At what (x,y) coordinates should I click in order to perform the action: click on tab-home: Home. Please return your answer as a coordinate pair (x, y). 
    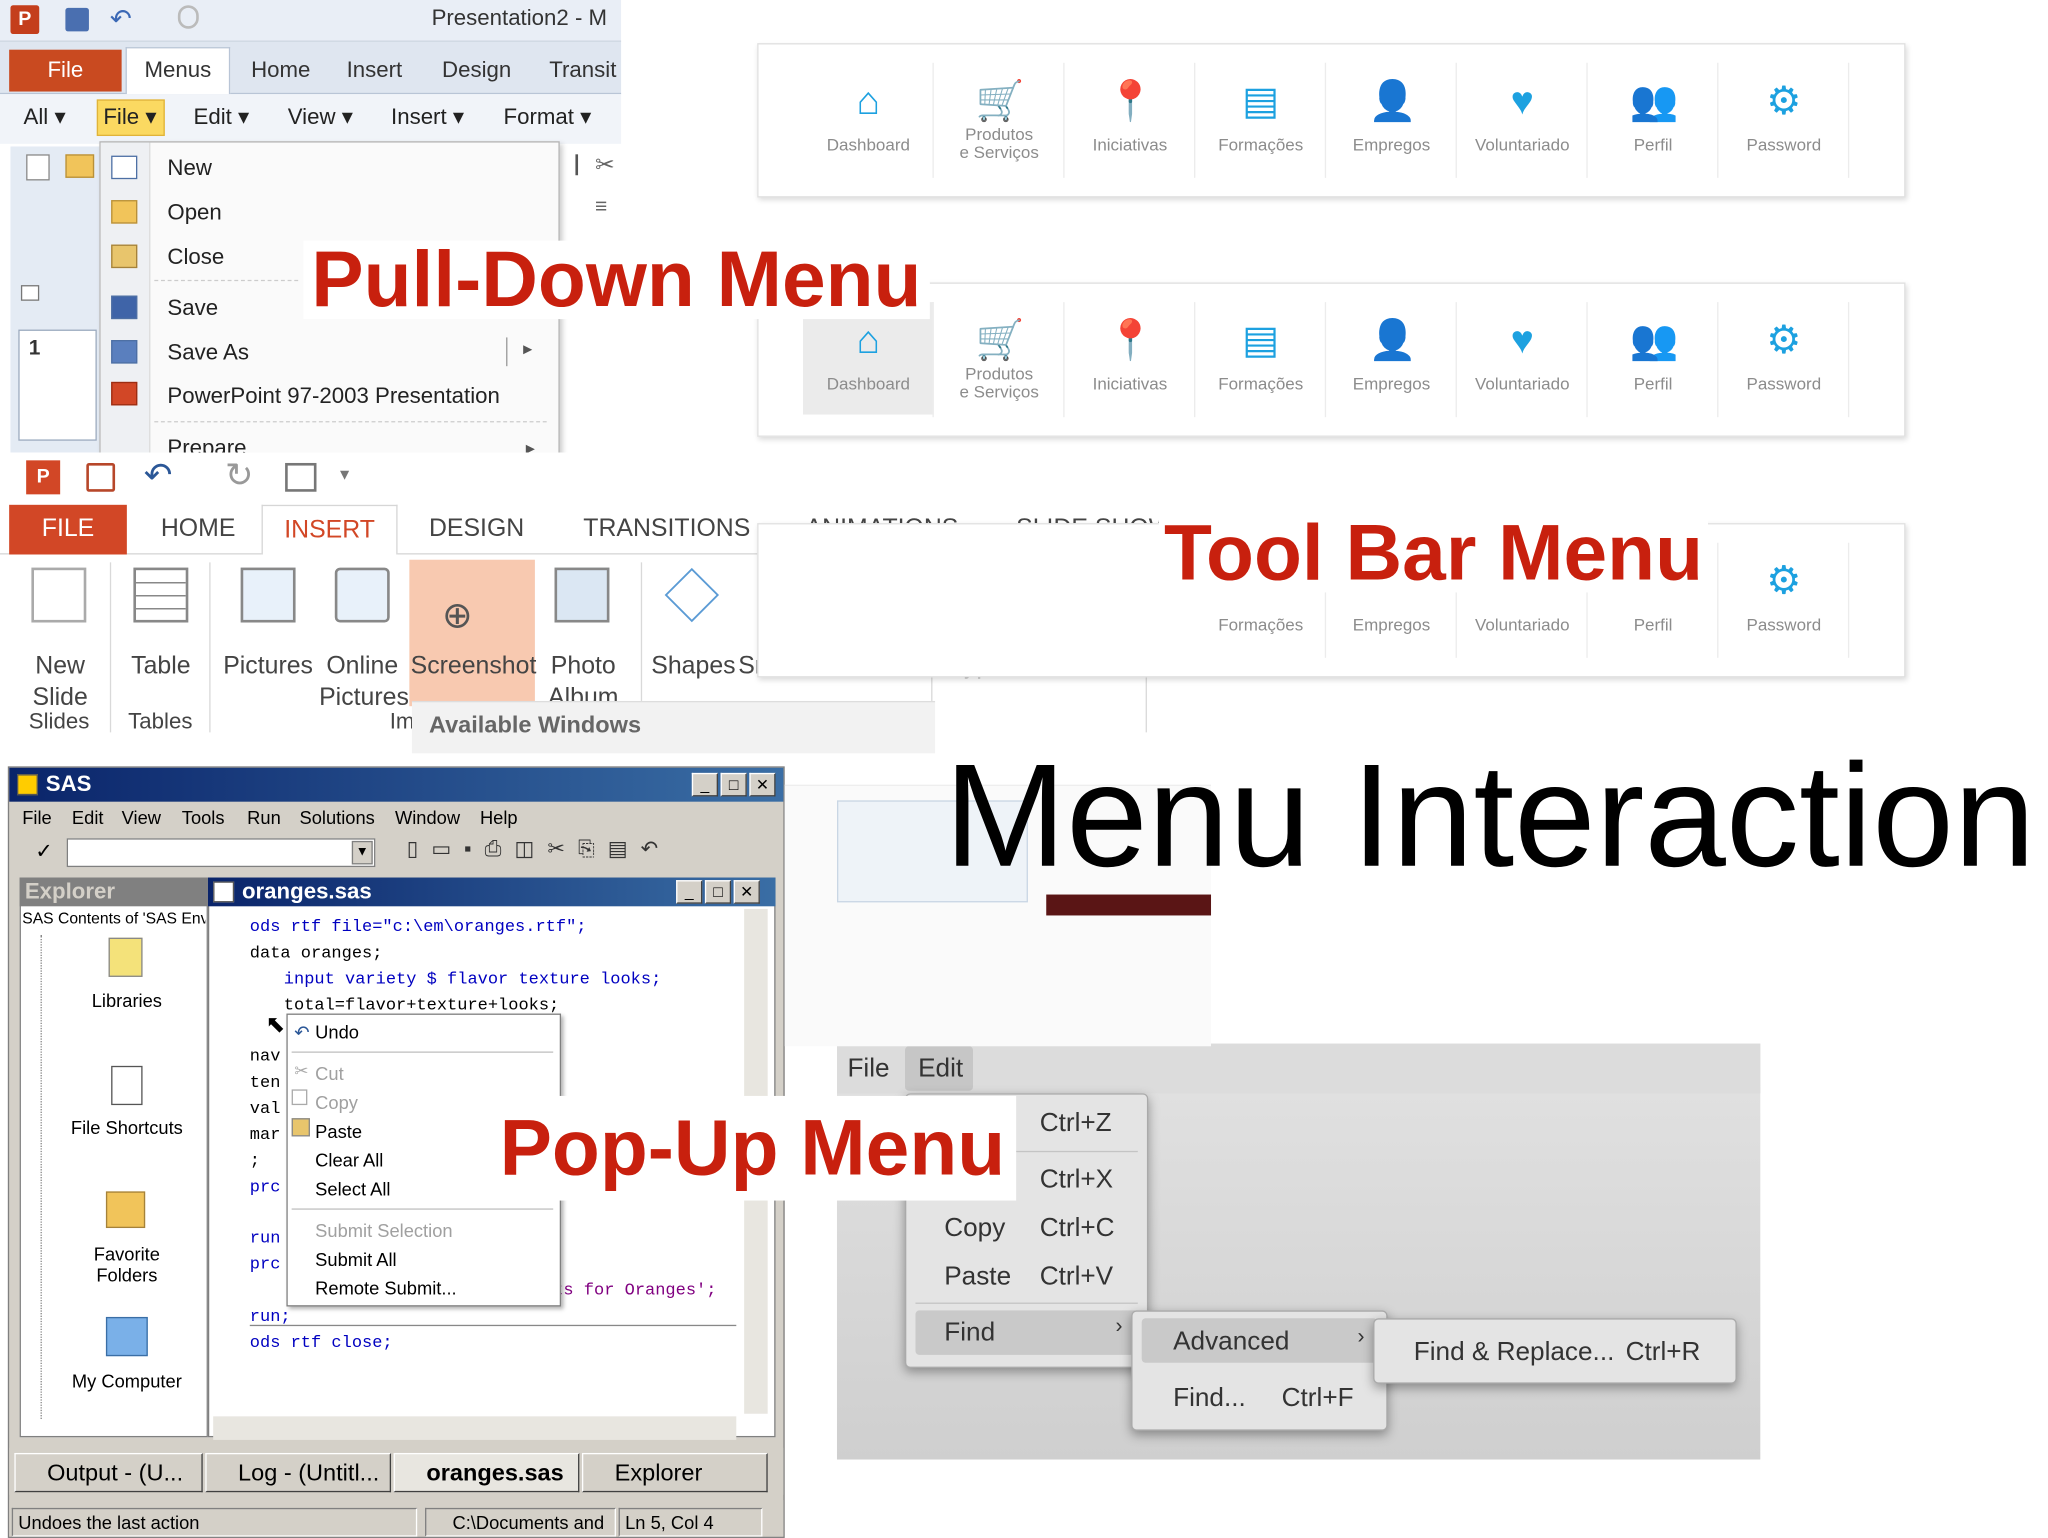
    Looking at the image, I should click on (280, 71).